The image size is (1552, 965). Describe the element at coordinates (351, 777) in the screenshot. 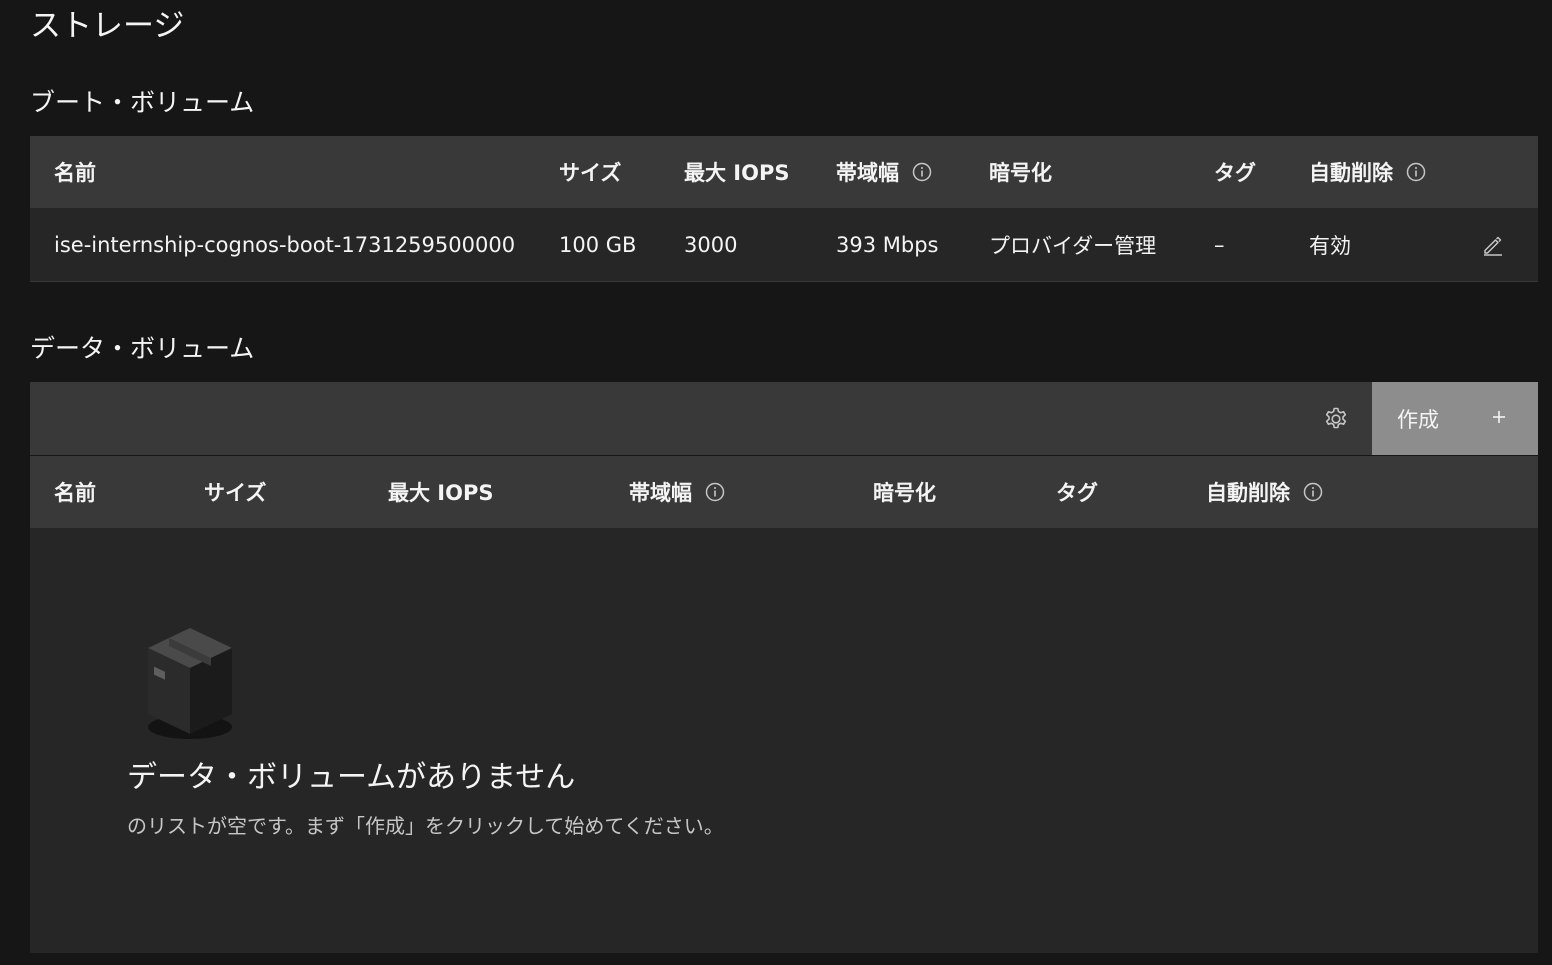

I see `empty-state-title: データ・ボリュームがありません` at that location.